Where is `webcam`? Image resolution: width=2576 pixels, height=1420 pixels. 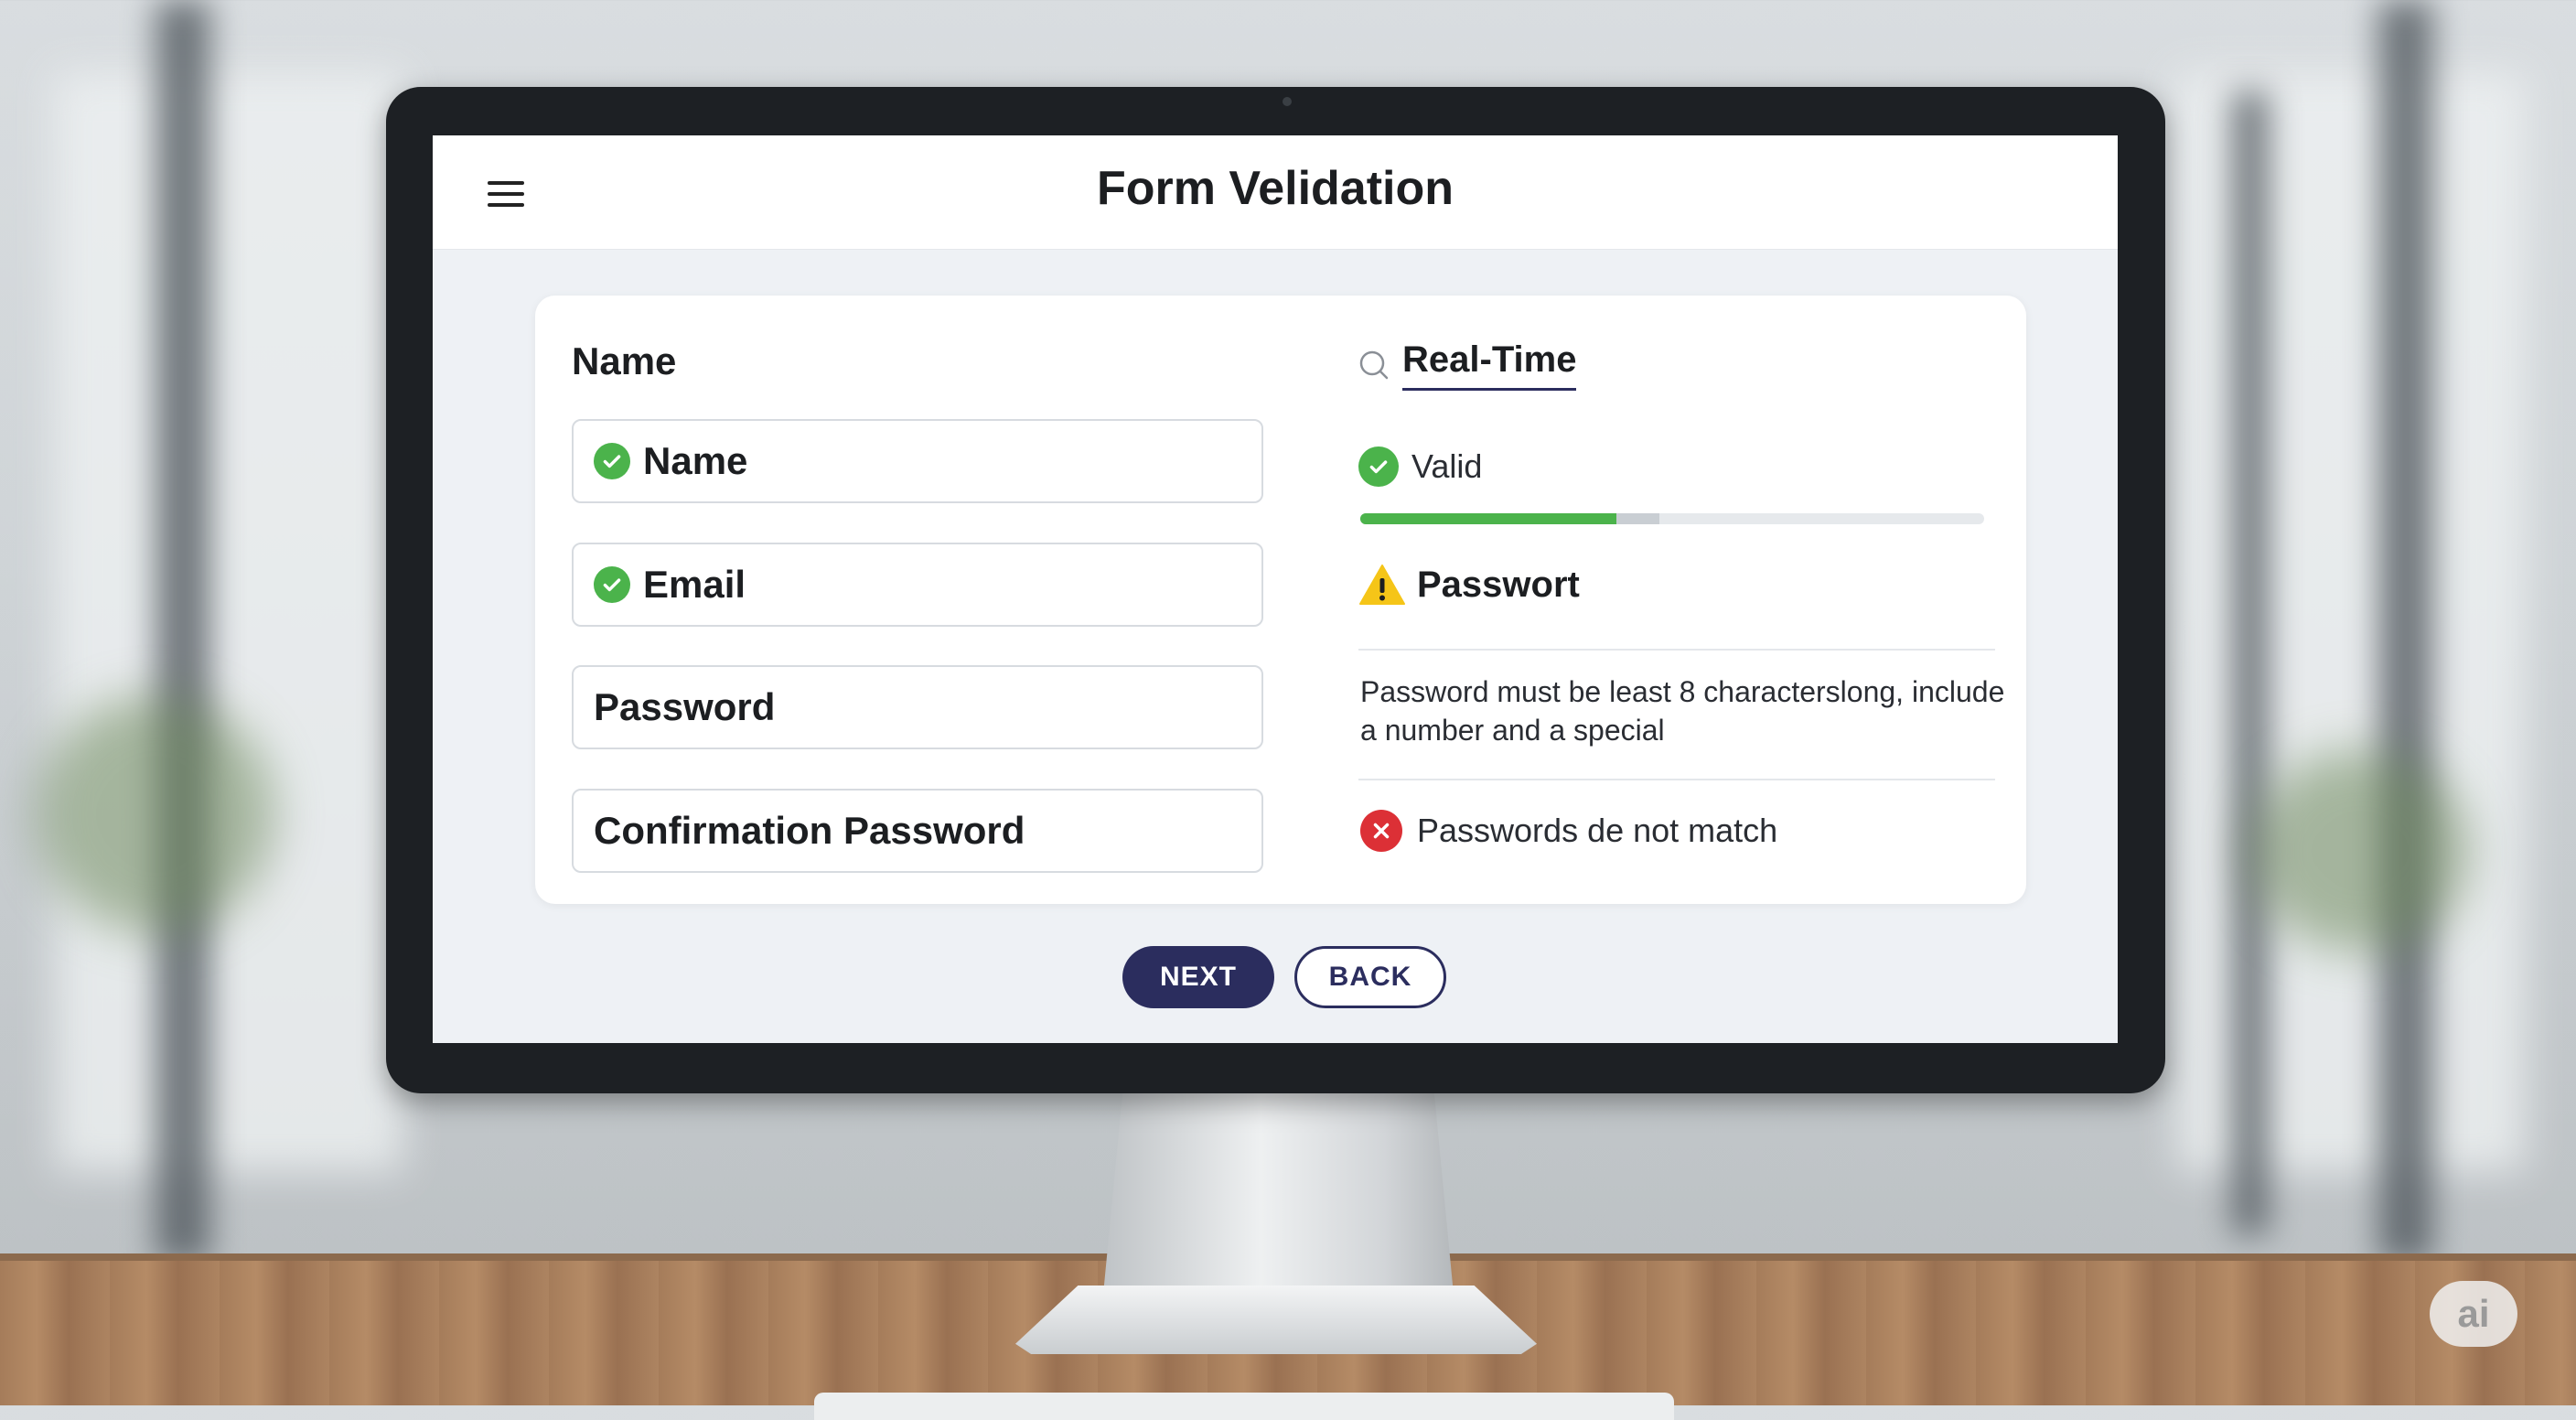 webcam is located at coordinates (1288, 101).